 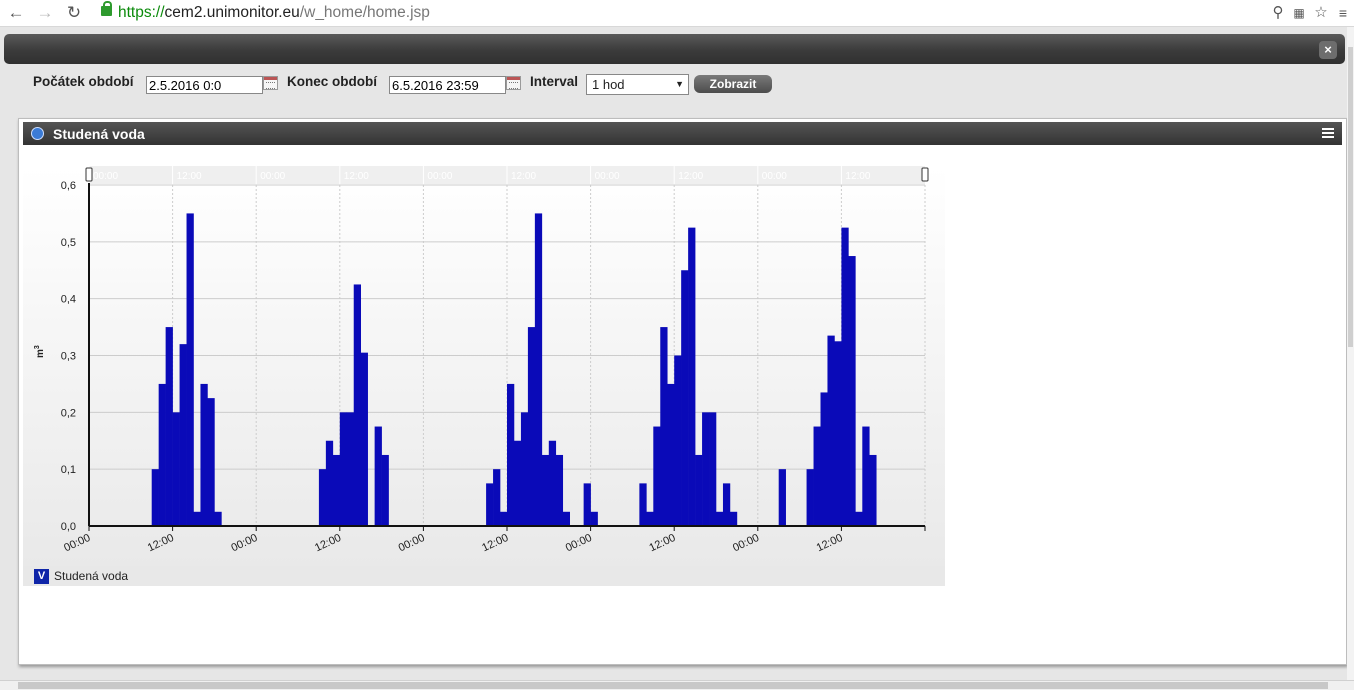 What do you see at coordinates (447, 85) in the screenshot?
I see `end-date-input: 6.5.2016 23:59` at bounding box center [447, 85].